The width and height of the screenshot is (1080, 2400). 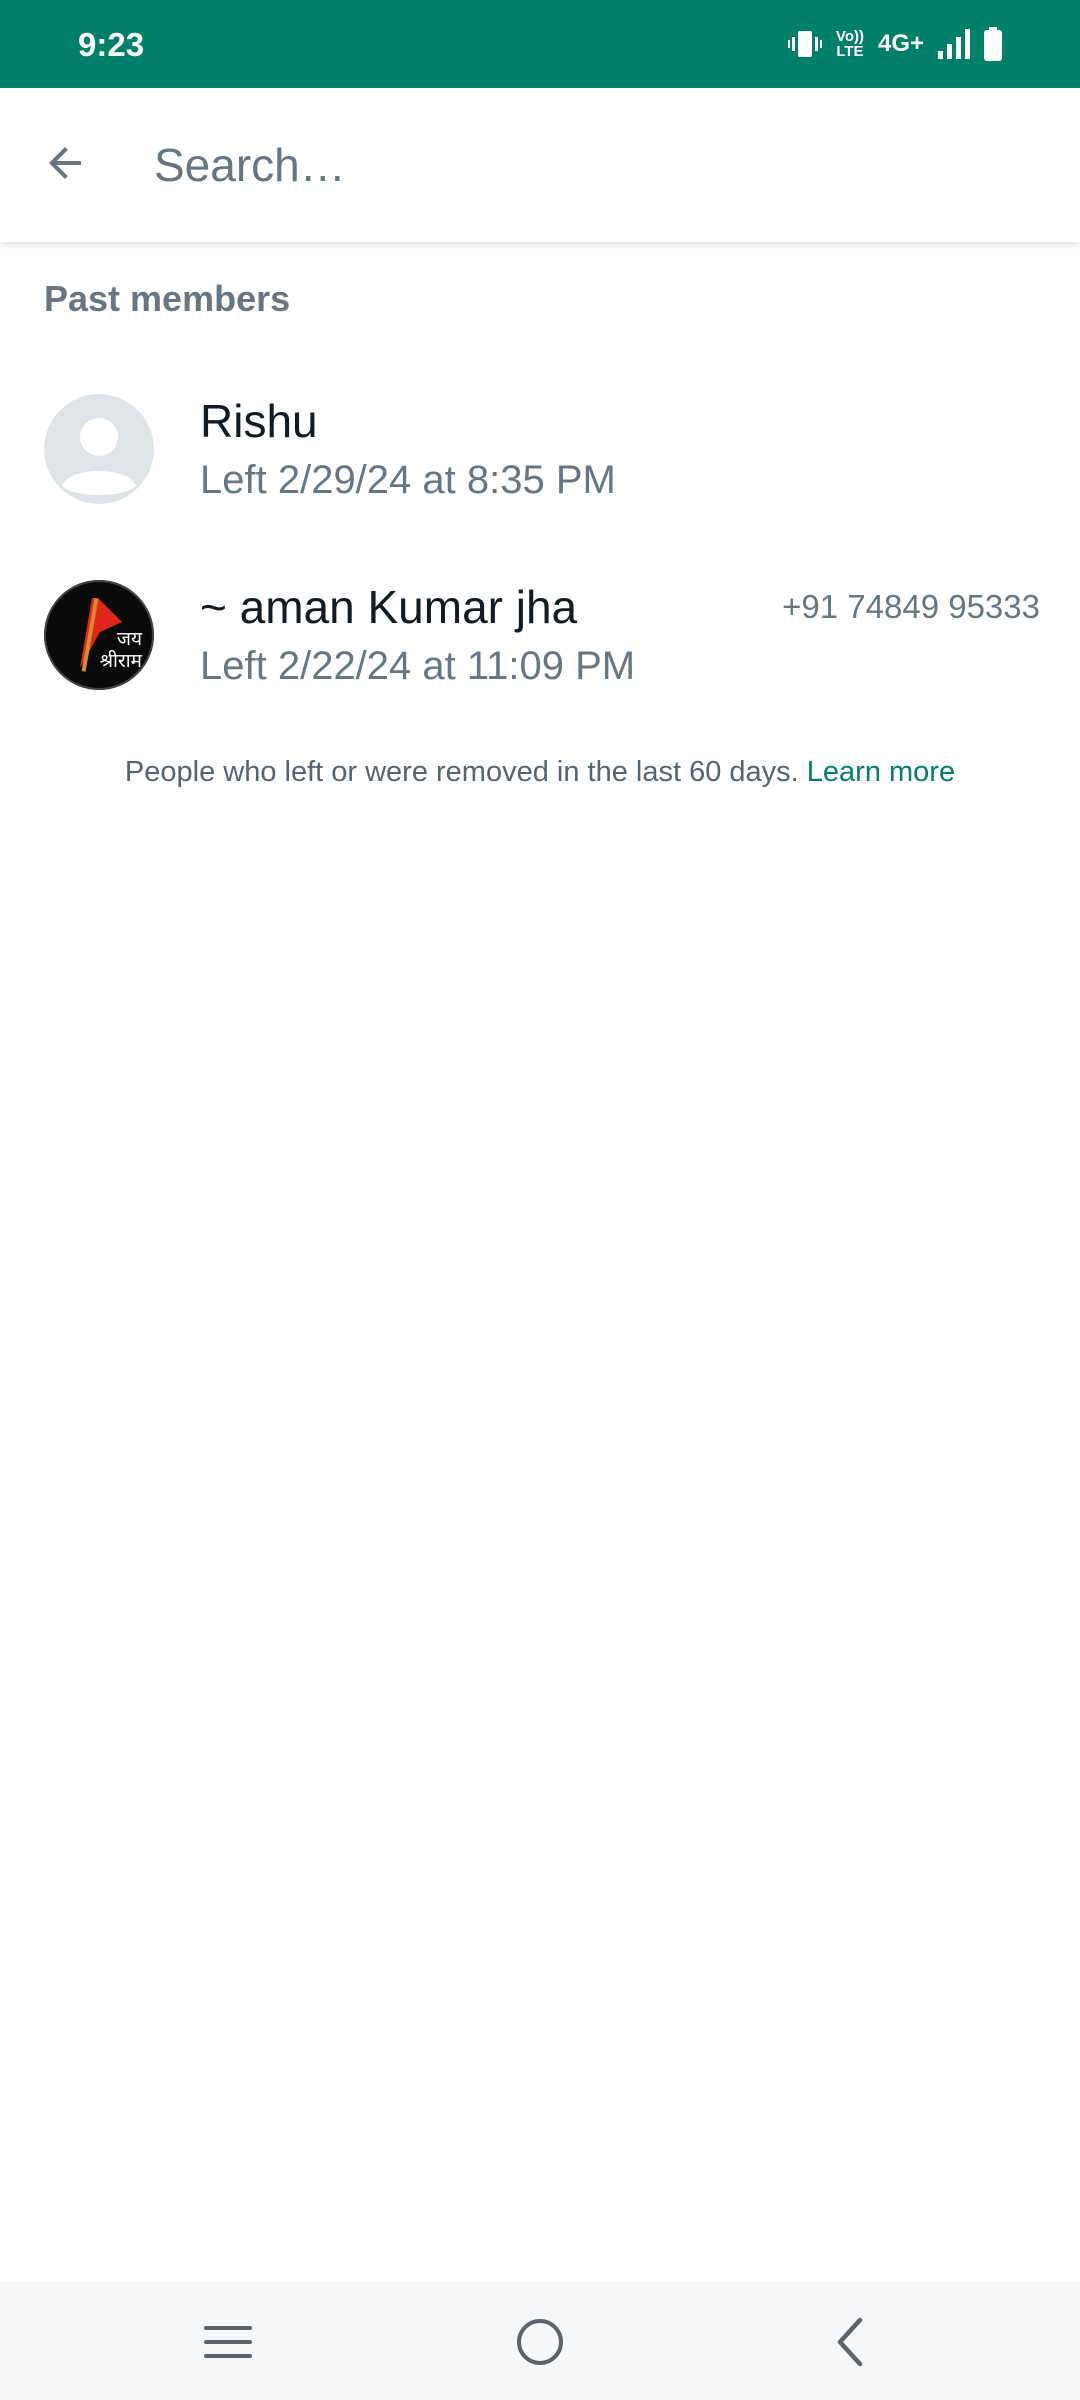 What do you see at coordinates (259, 421) in the screenshot?
I see `member-name: Rishu` at bounding box center [259, 421].